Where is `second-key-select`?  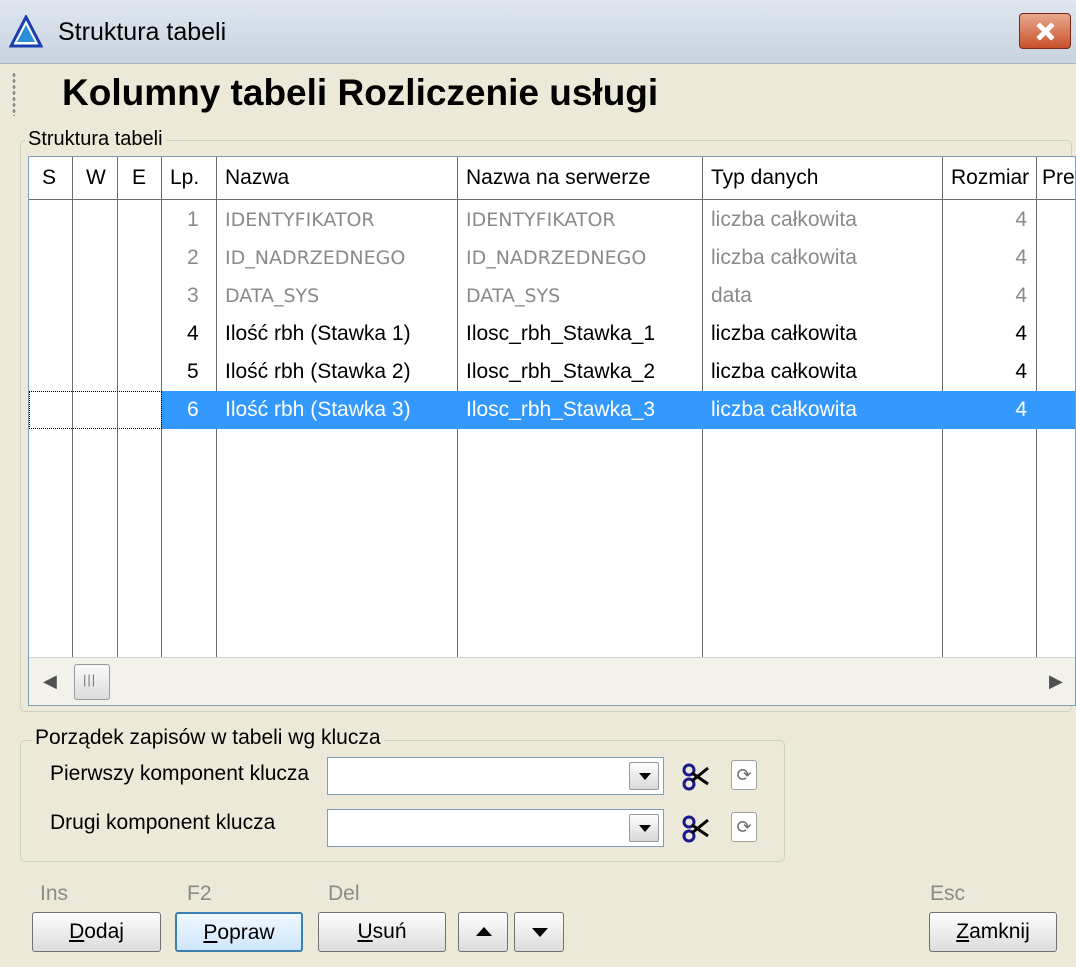
second-key-select is located at coordinates (495, 828).